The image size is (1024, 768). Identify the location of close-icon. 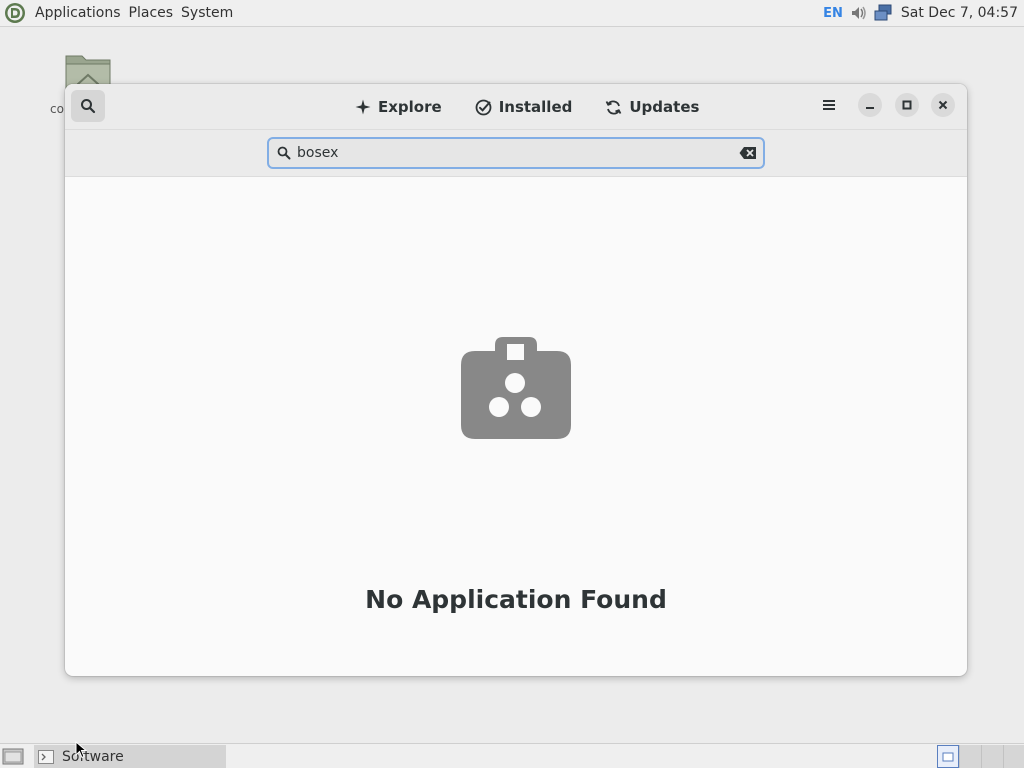
(943, 105).